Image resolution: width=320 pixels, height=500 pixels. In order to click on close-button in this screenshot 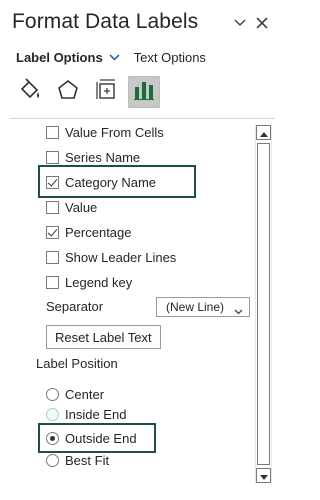, I will do `click(262, 23)`.